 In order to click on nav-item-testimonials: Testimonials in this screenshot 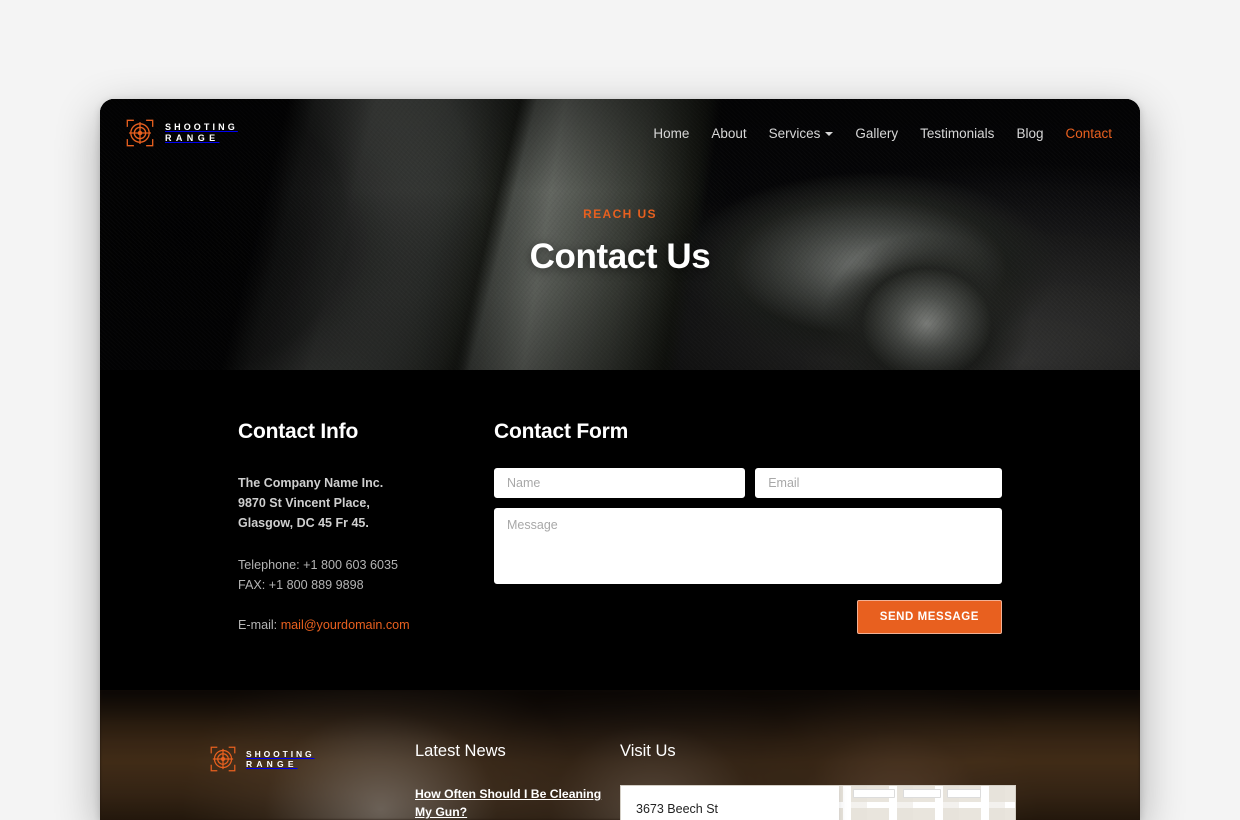, I will do `click(957, 133)`.